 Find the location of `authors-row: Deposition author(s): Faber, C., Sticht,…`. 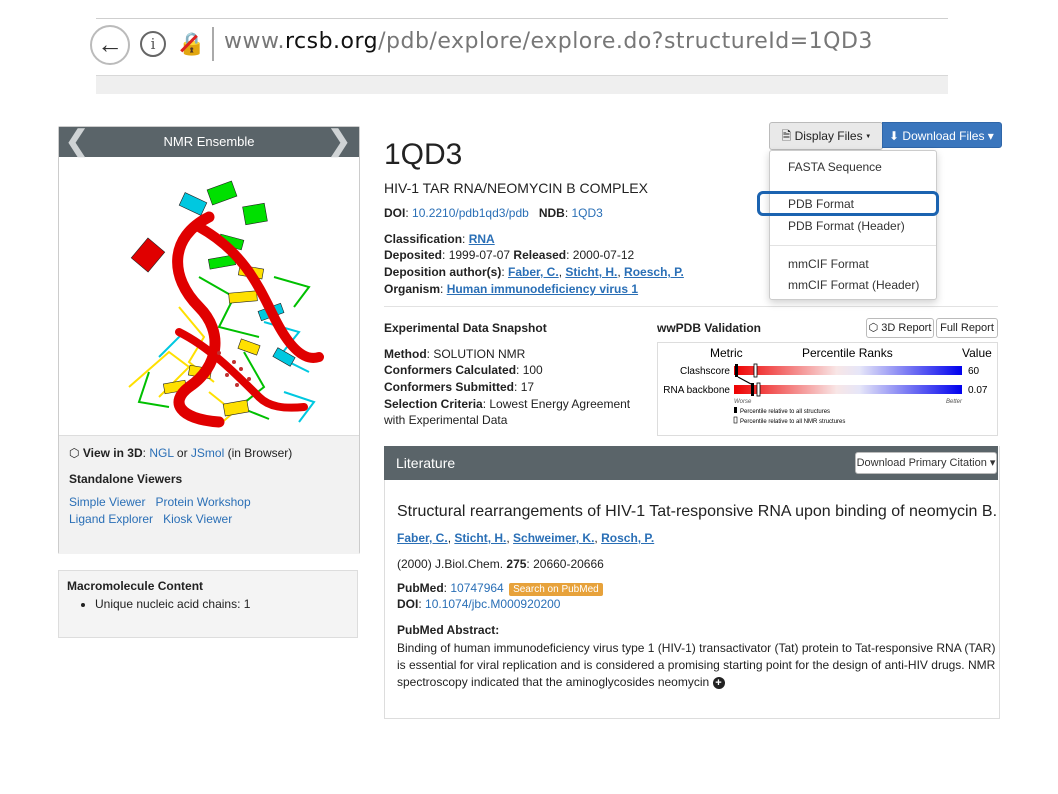

authors-row: Deposition author(s): Faber, C., Sticht,… is located at coordinates (534, 272).